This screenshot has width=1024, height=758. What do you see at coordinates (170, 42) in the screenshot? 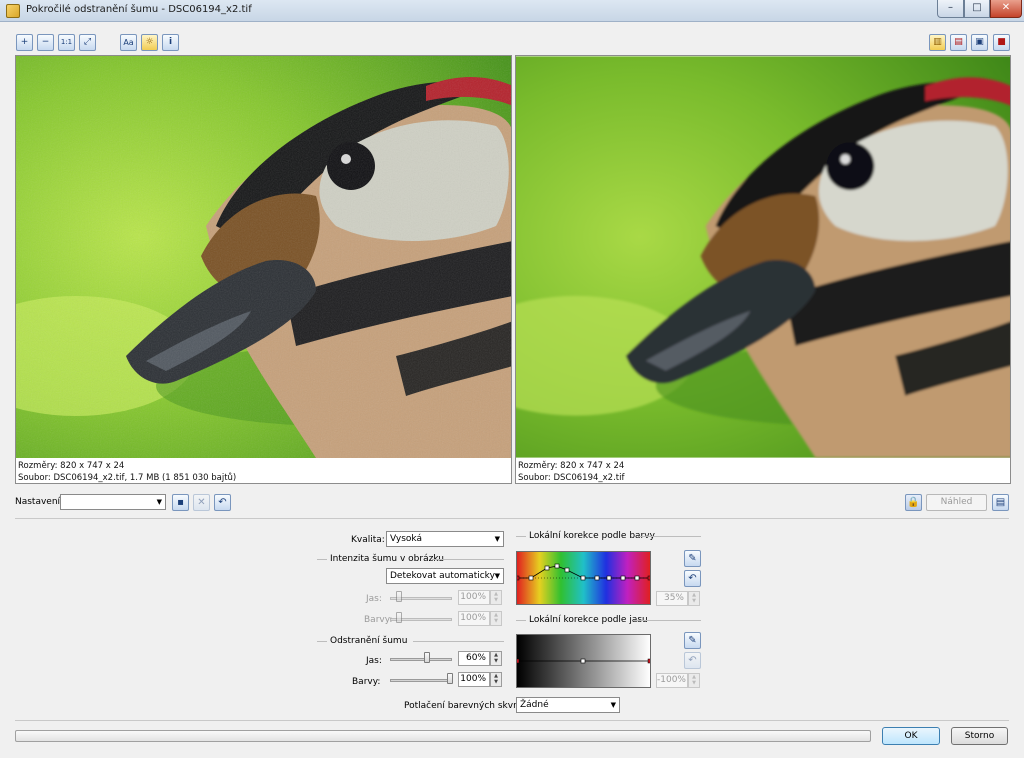
I see `info-icon: i` at bounding box center [170, 42].